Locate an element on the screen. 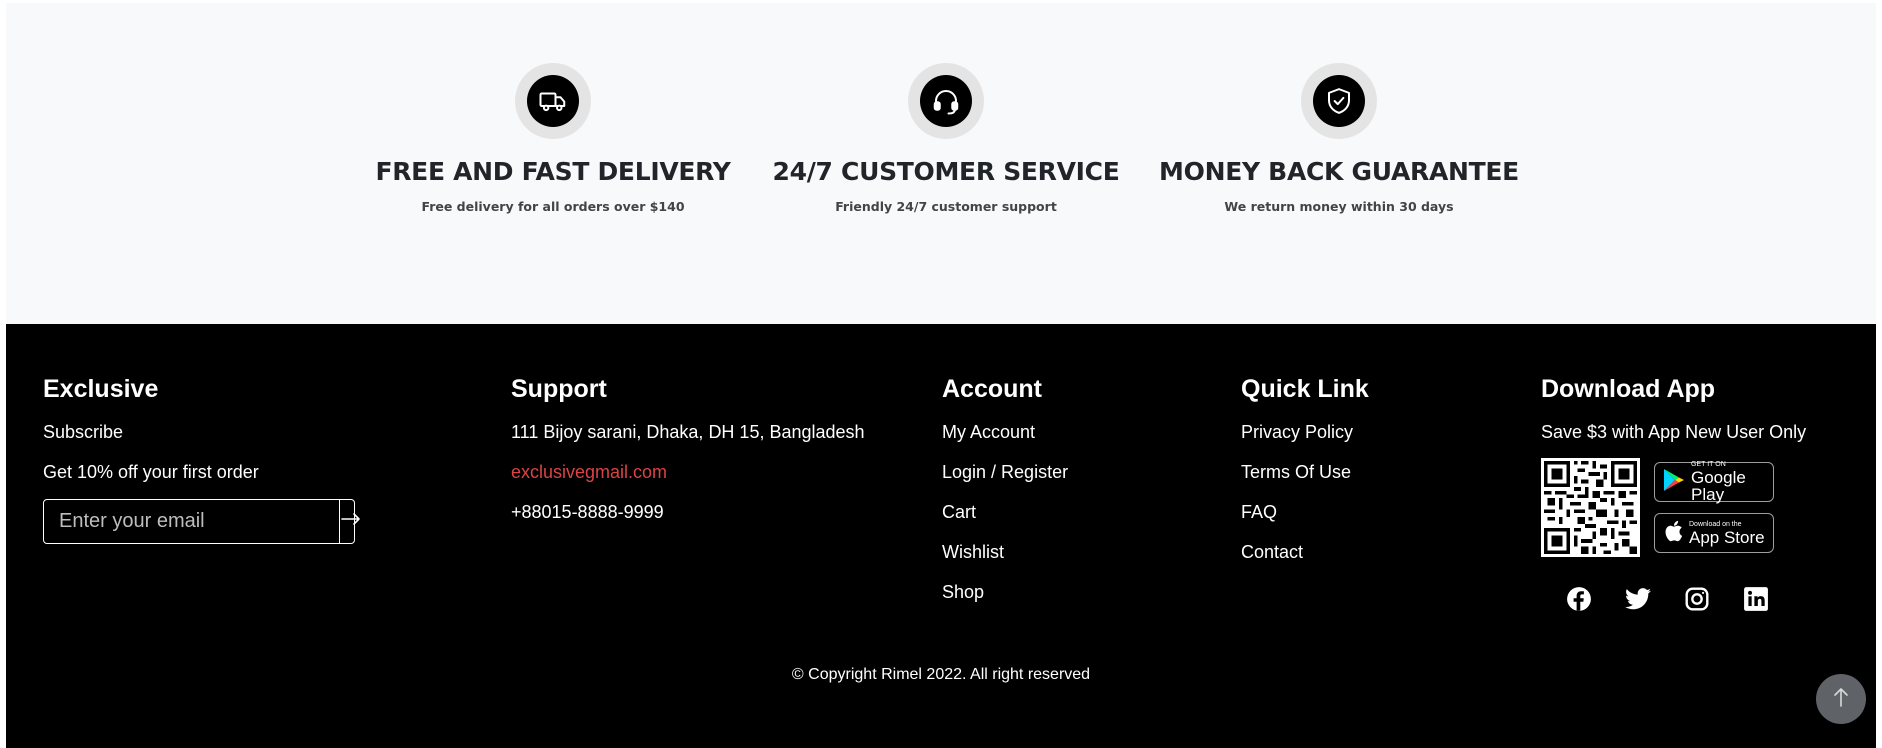 The height and width of the screenshot is (748, 1882). support-email-link: exclusivegmail.com is located at coordinates (688, 472).